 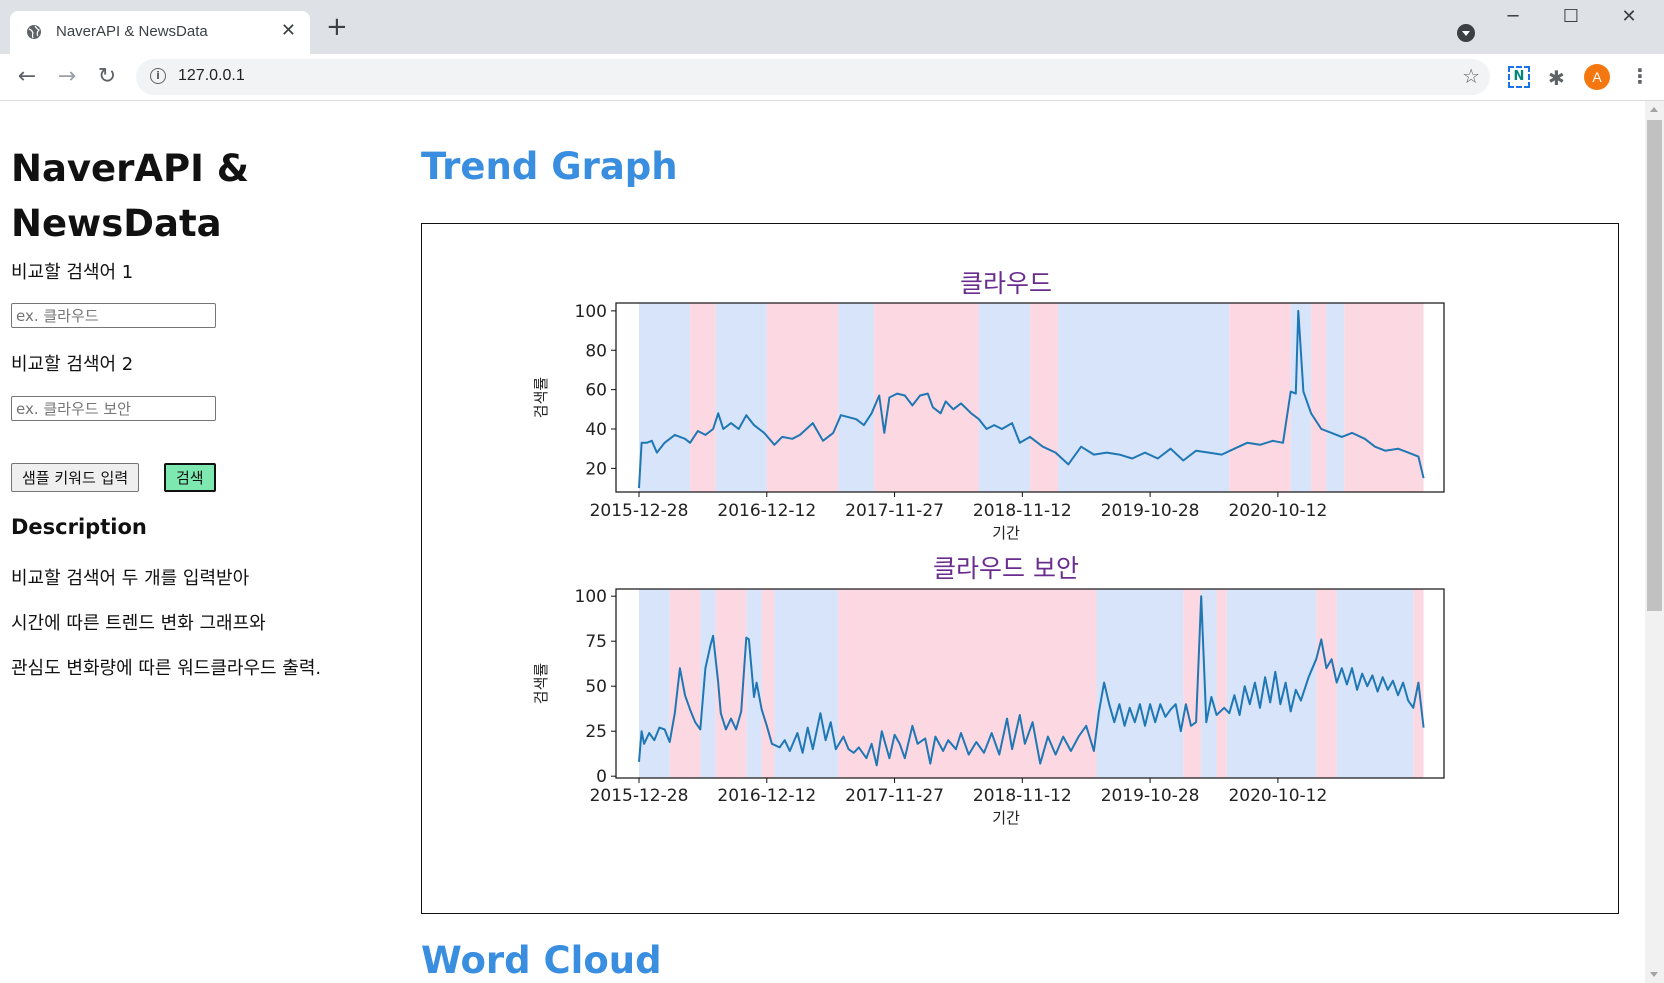 What do you see at coordinates (67, 77) in the screenshot?
I see `forward-button: →` at bounding box center [67, 77].